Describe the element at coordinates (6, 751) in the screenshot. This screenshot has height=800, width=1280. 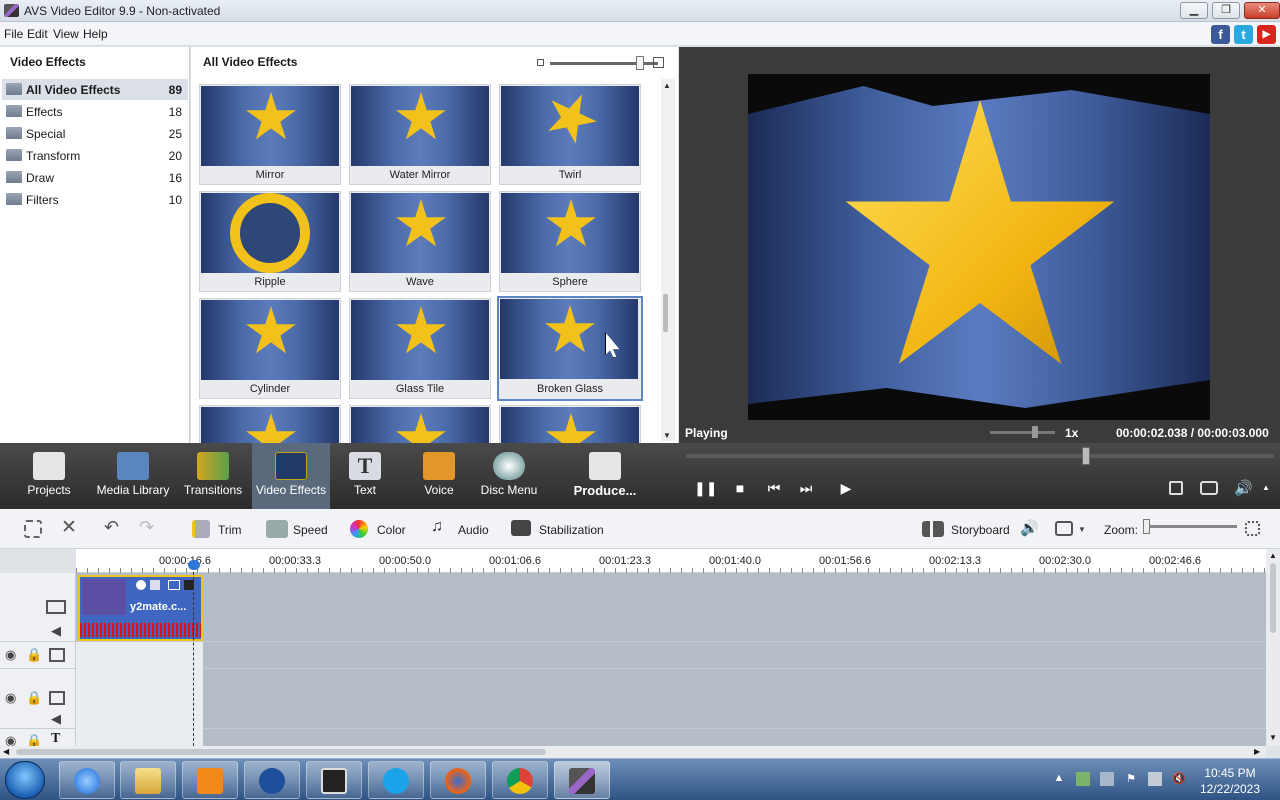
I see `scroll-left-icon: ◀` at that location.